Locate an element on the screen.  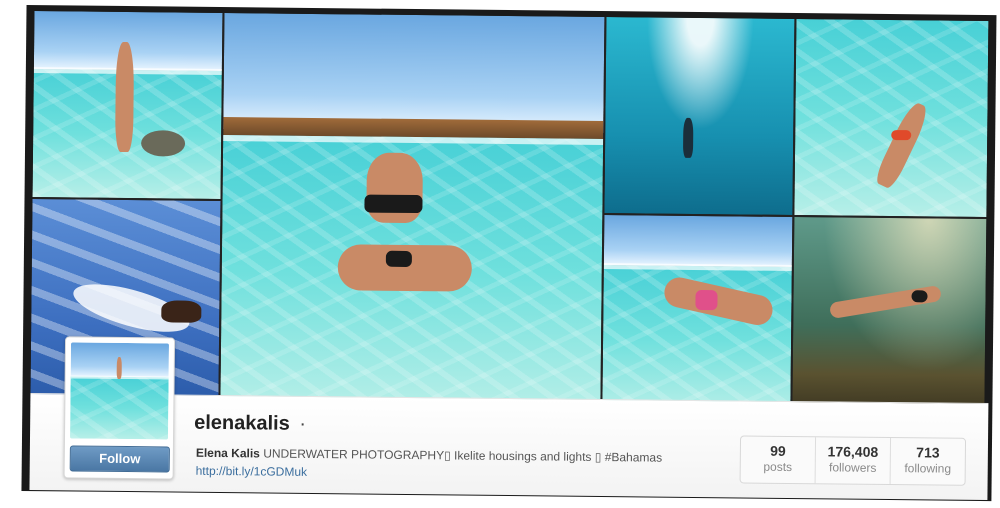
stat-value: 713 is located at coordinates (928, 452).